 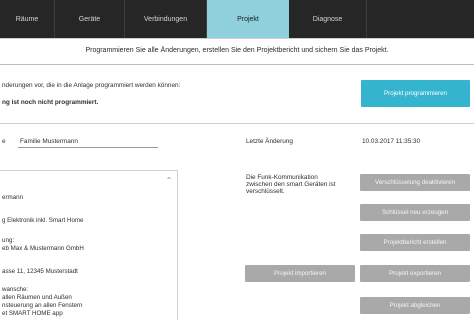 What do you see at coordinates (237, 123) in the screenshot?
I see `section-divider` at bounding box center [237, 123].